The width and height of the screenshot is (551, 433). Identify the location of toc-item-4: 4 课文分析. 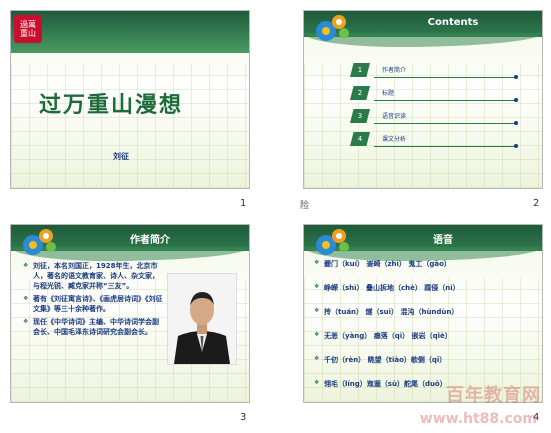
(435, 141).